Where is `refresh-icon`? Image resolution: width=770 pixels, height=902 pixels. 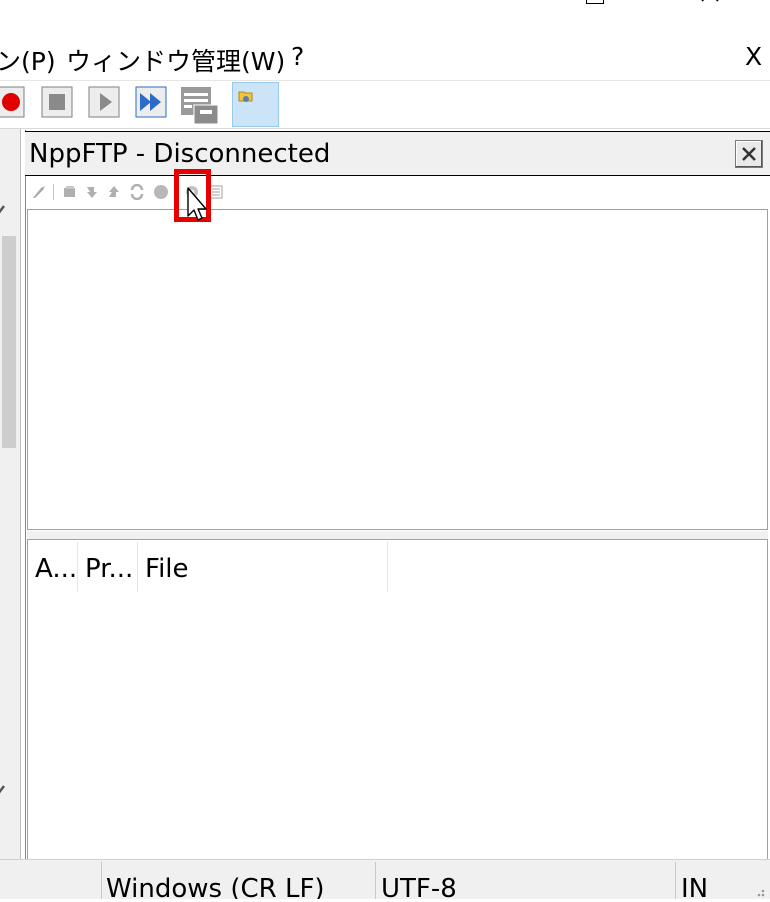 refresh-icon is located at coordinates (70, 192).